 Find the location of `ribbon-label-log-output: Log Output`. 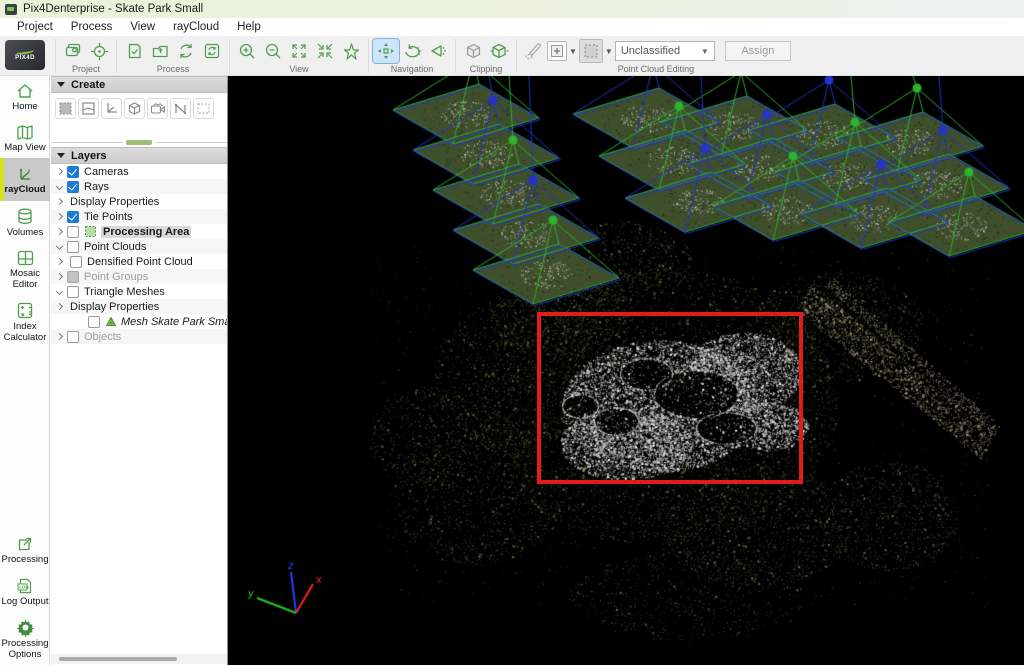

ribbon-label-log-output: Log Output is located at coordinates (25, 601).